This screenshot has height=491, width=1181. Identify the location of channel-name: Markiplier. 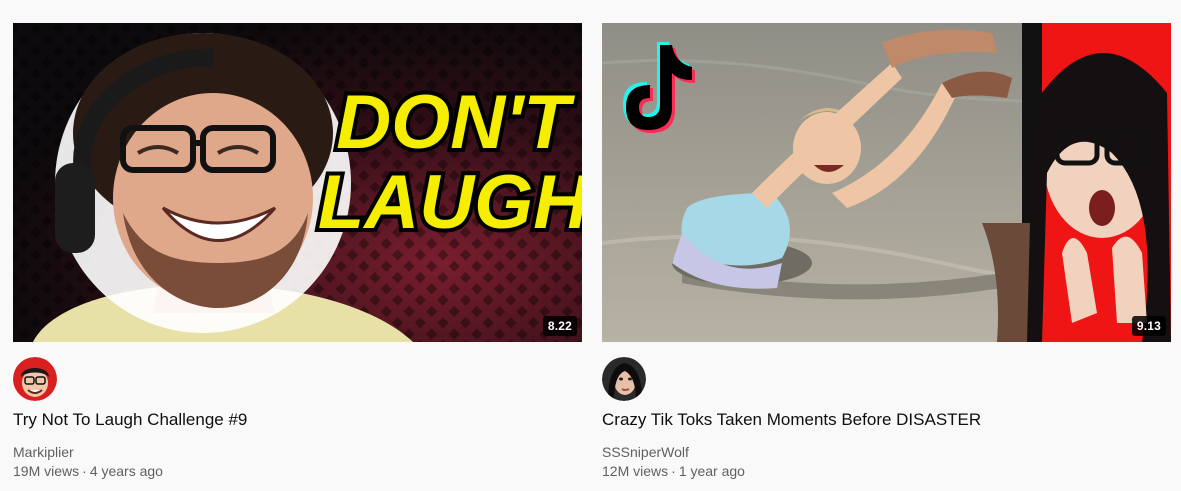
(43, 452).